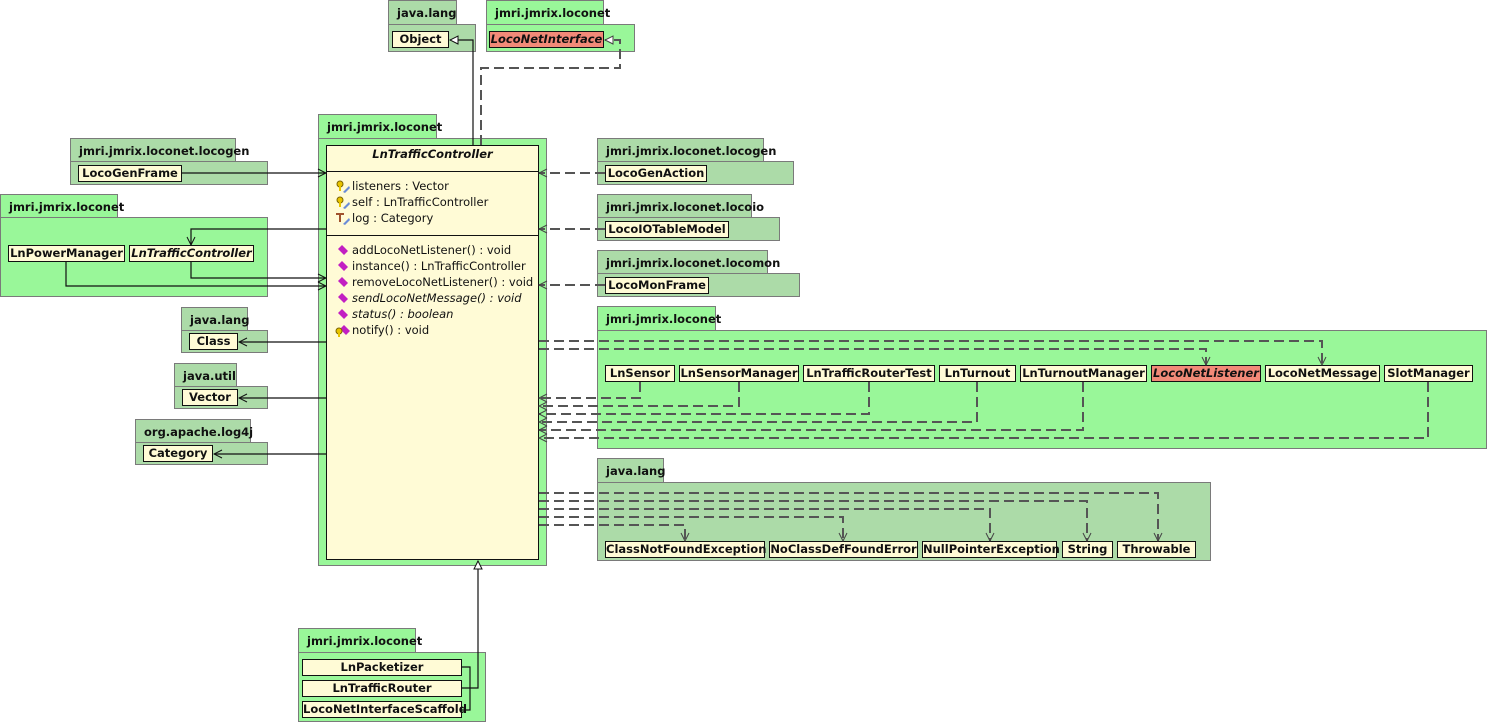  I want to click on dependency-edge-loco-net-listener, so click(872, 356).